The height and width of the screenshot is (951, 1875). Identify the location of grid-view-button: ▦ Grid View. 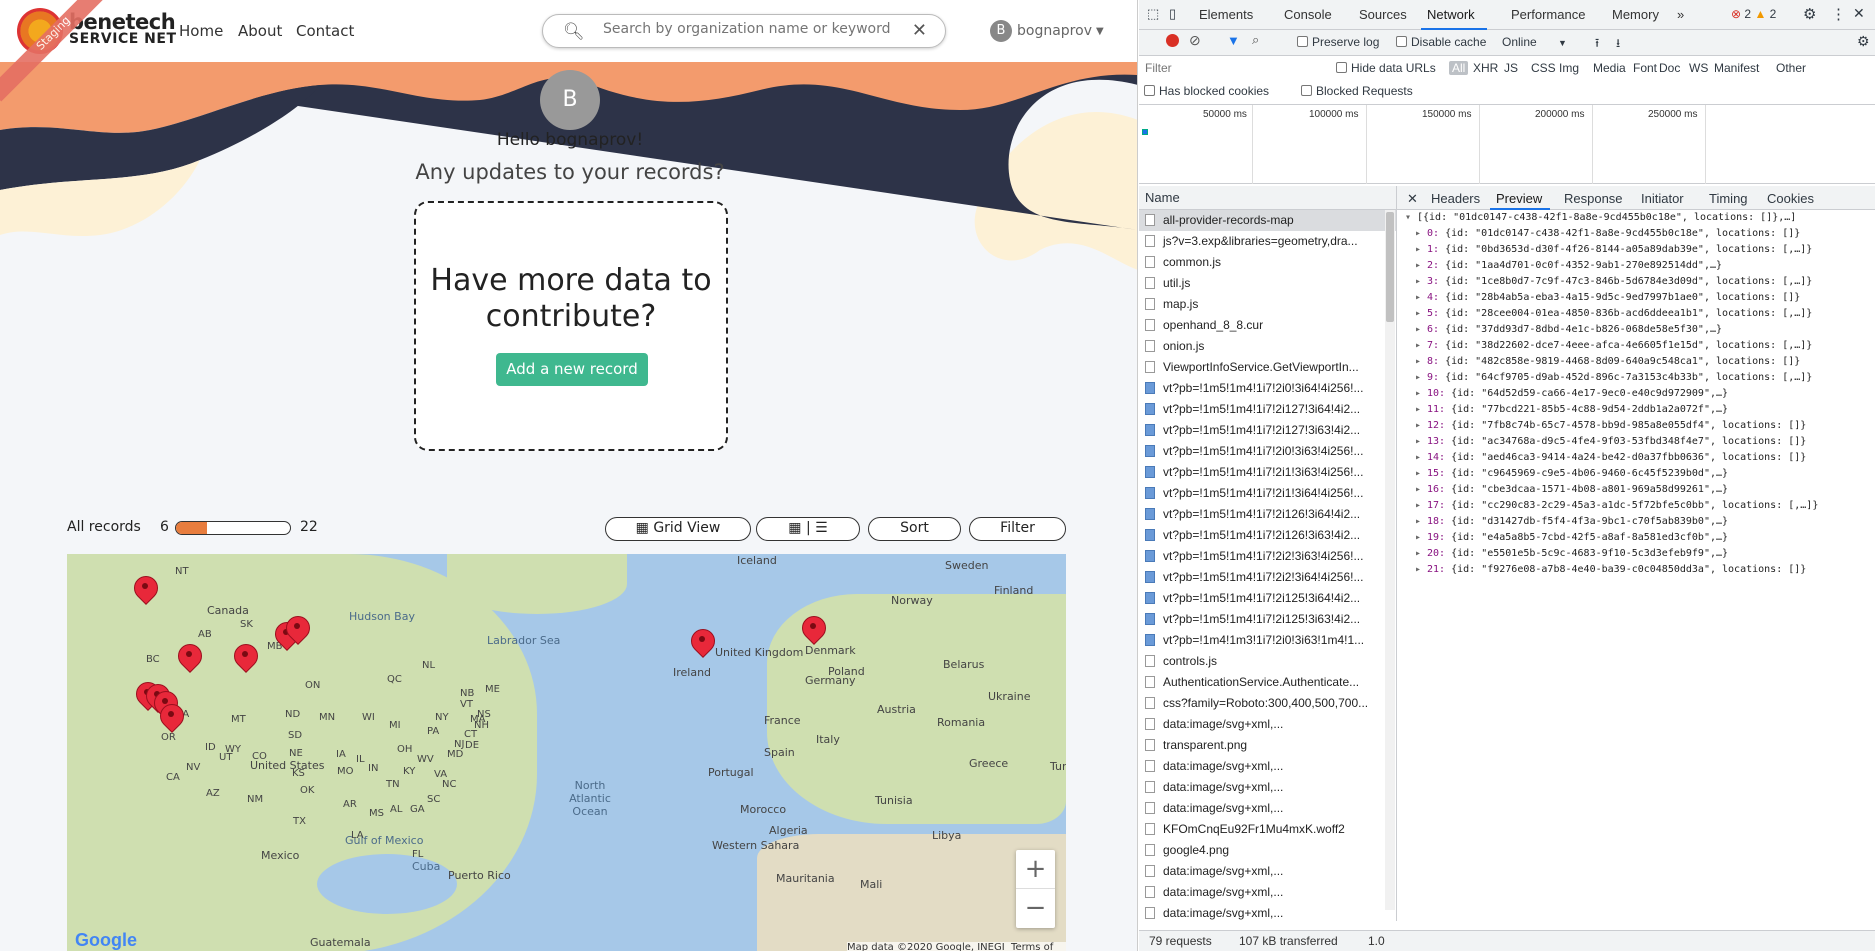
(678, 529).